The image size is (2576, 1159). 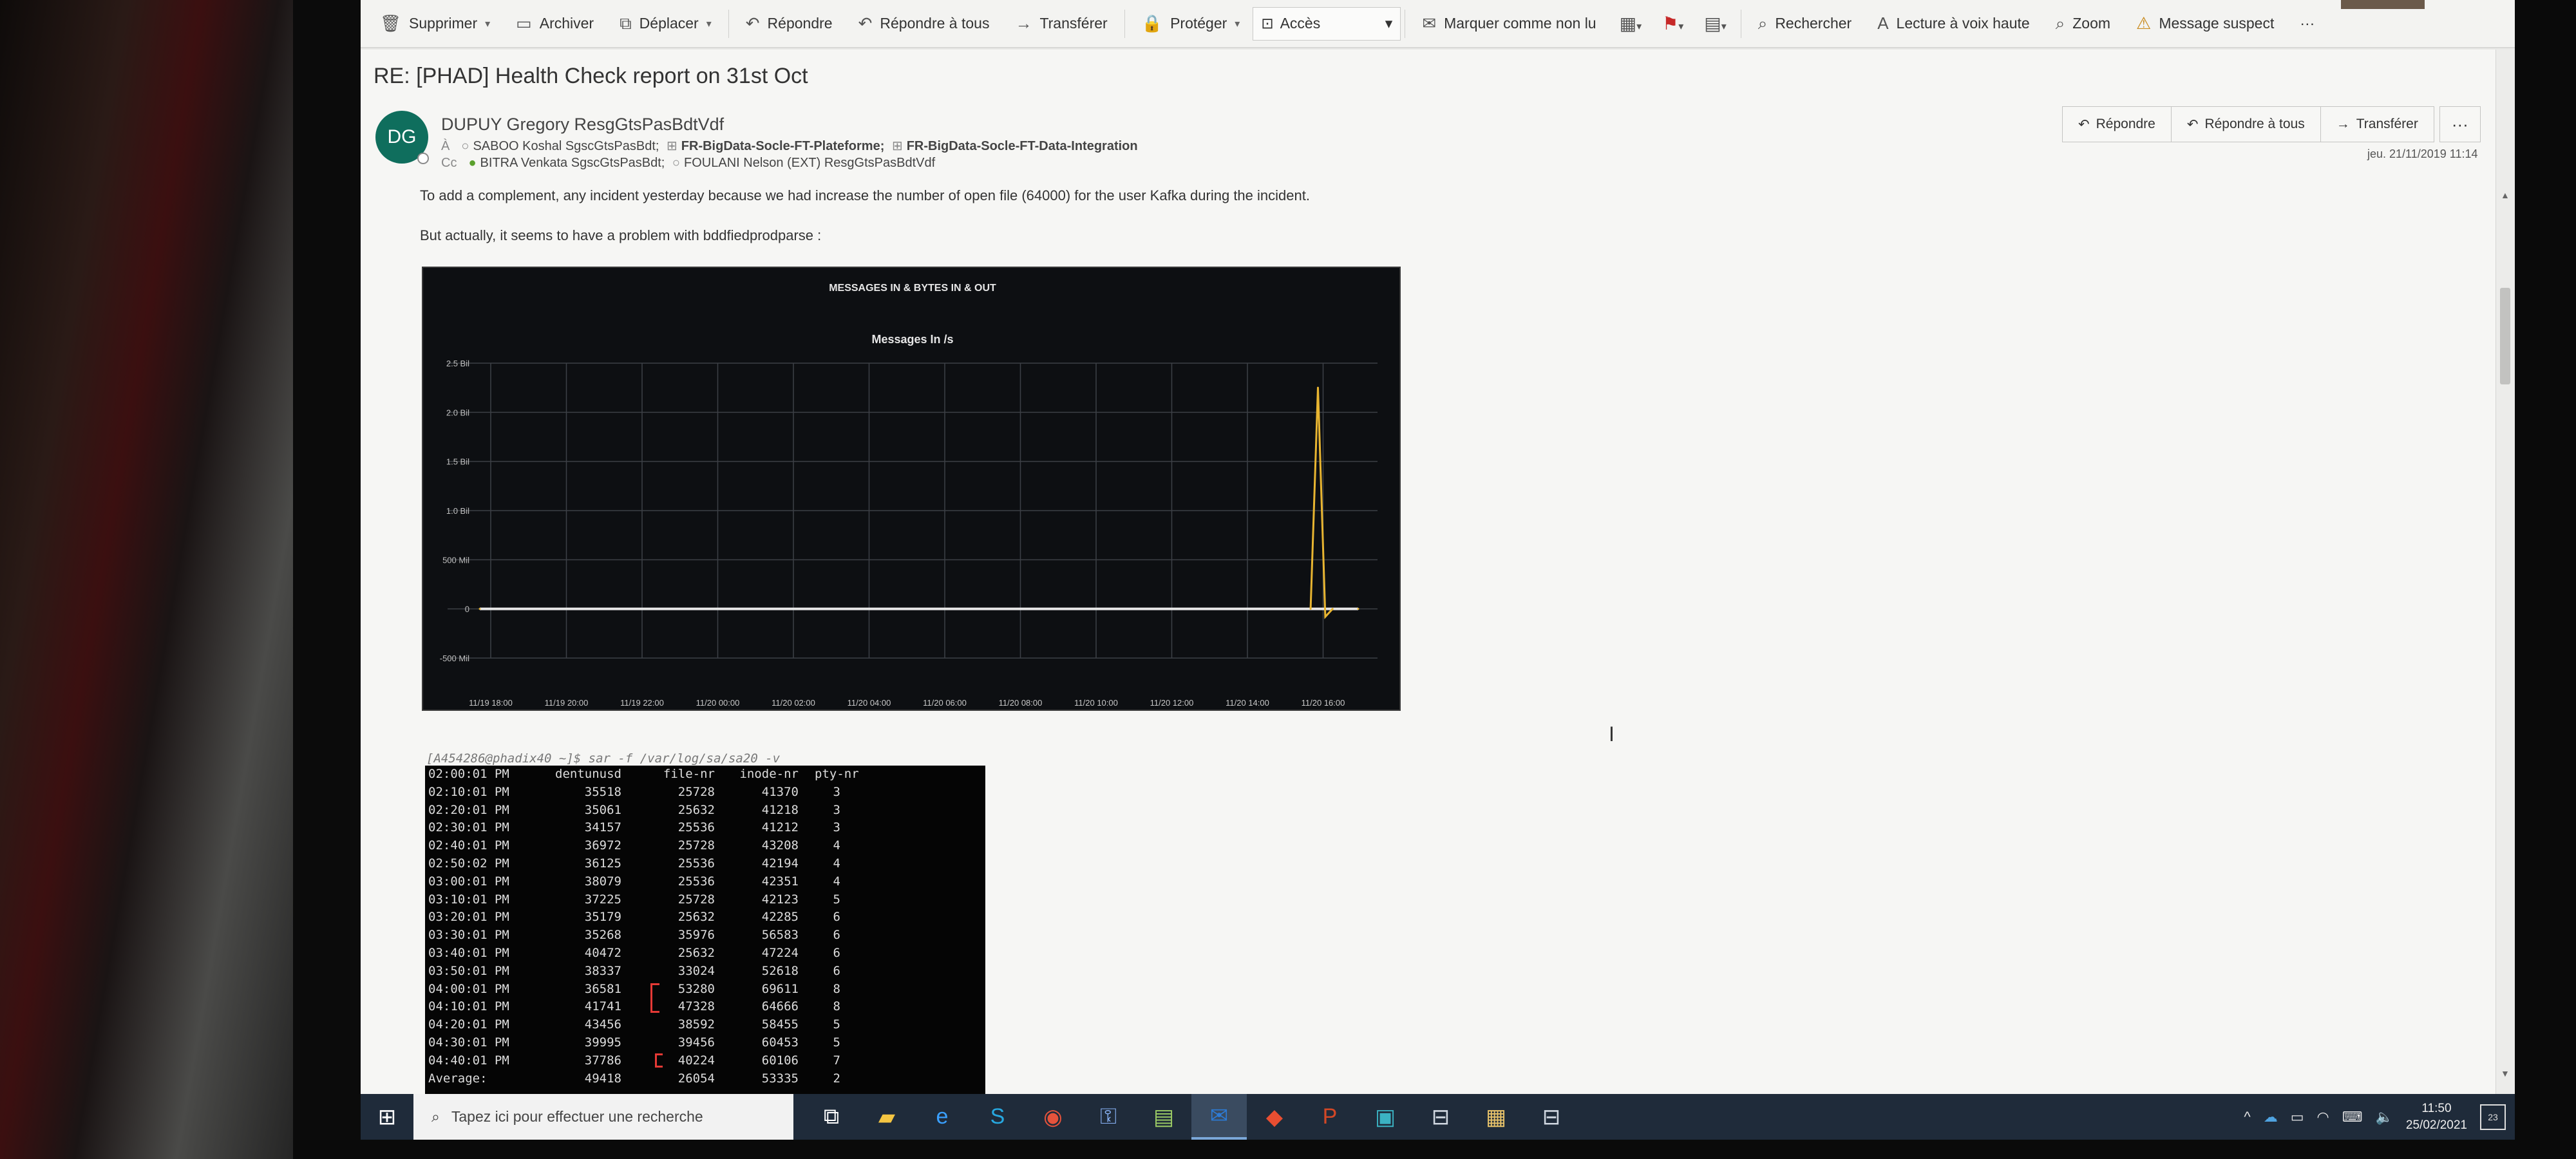 What do you see at coordinates (2493, 1117) in the screenshot?
I see `notification-center-button: 23` at bounding box center [2493, 1117].